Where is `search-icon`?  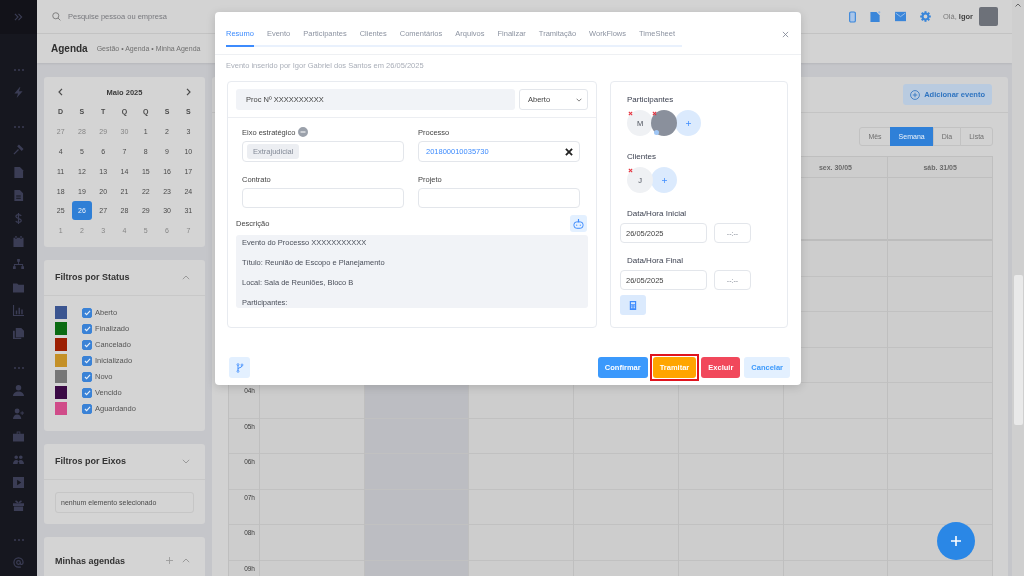
search-icon is located at coordinates (56, 16).